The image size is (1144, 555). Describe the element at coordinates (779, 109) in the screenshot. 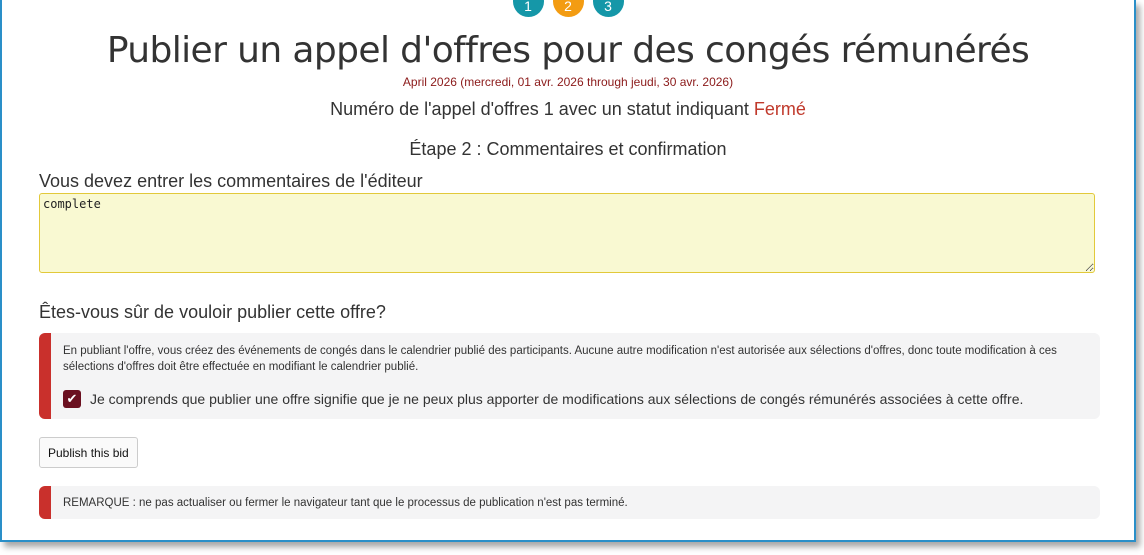

I see `bid-status-badge: Fermé` at that location.